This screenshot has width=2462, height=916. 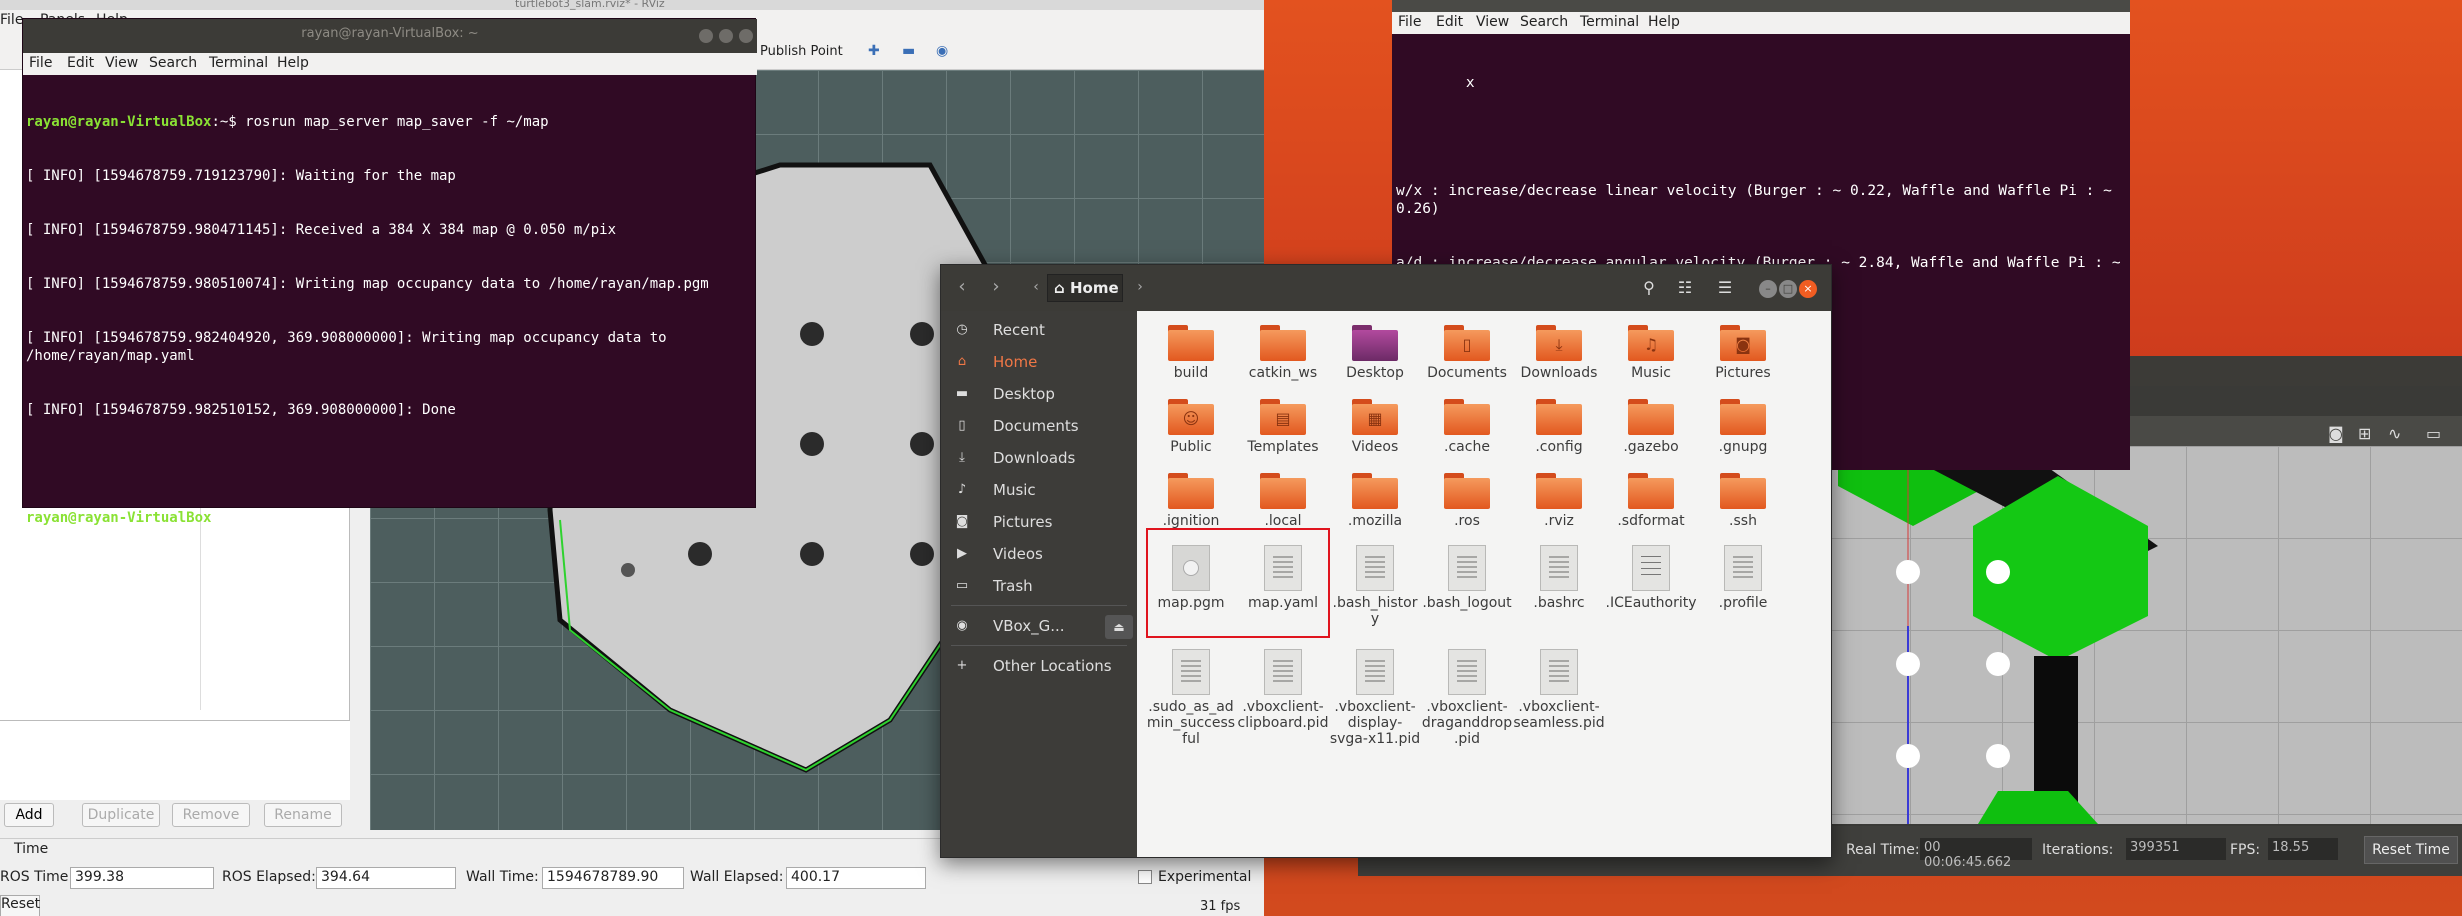 I want to click on file-item: .profile, so click(x=1743, y=578).